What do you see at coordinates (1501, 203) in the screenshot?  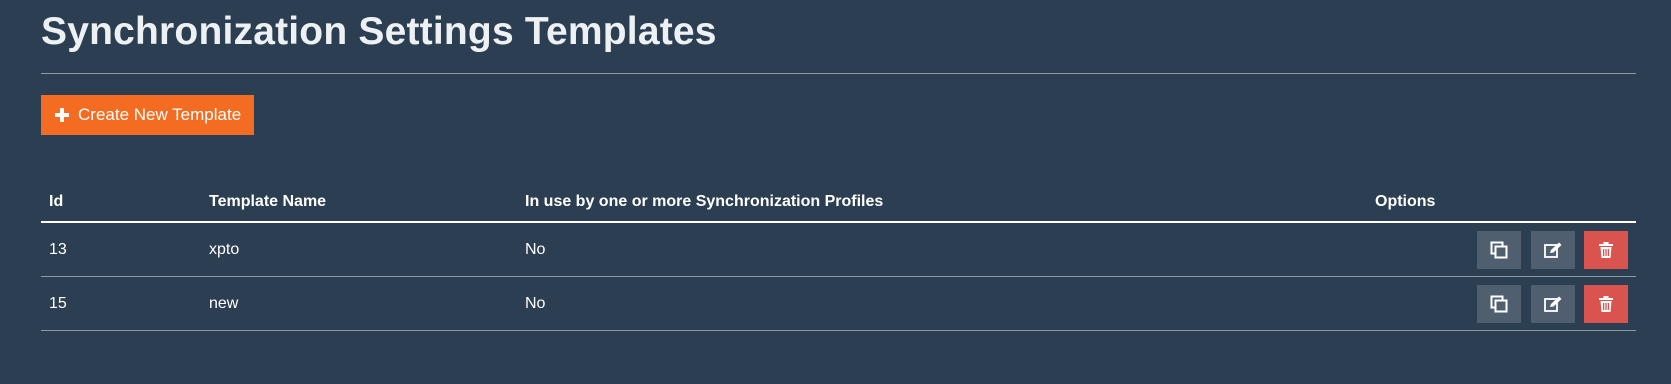 I see `column-header-options: Options` at bounding box center [1501, 203].